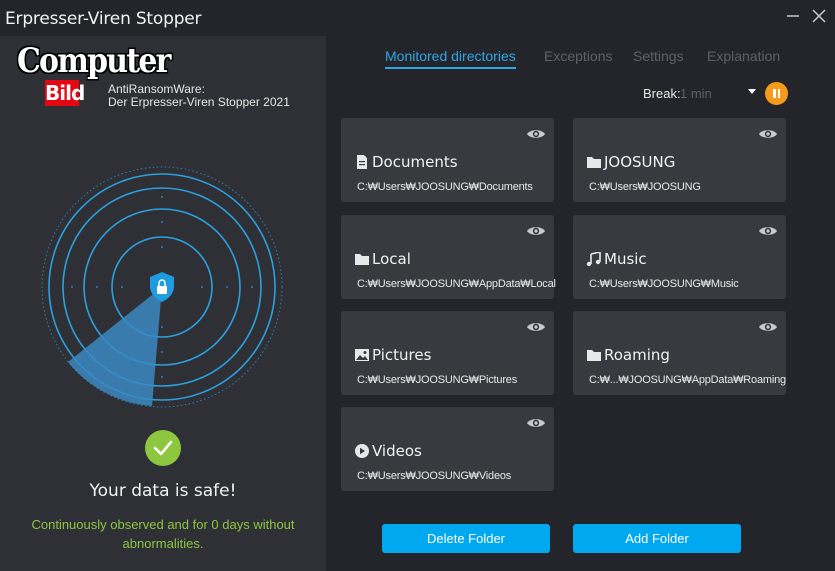 The image size is (835, 571). What do you see at coordinates (397, 451) in the screenshot?
I see `folder-name: Videos` at bounding box center [397, 451].